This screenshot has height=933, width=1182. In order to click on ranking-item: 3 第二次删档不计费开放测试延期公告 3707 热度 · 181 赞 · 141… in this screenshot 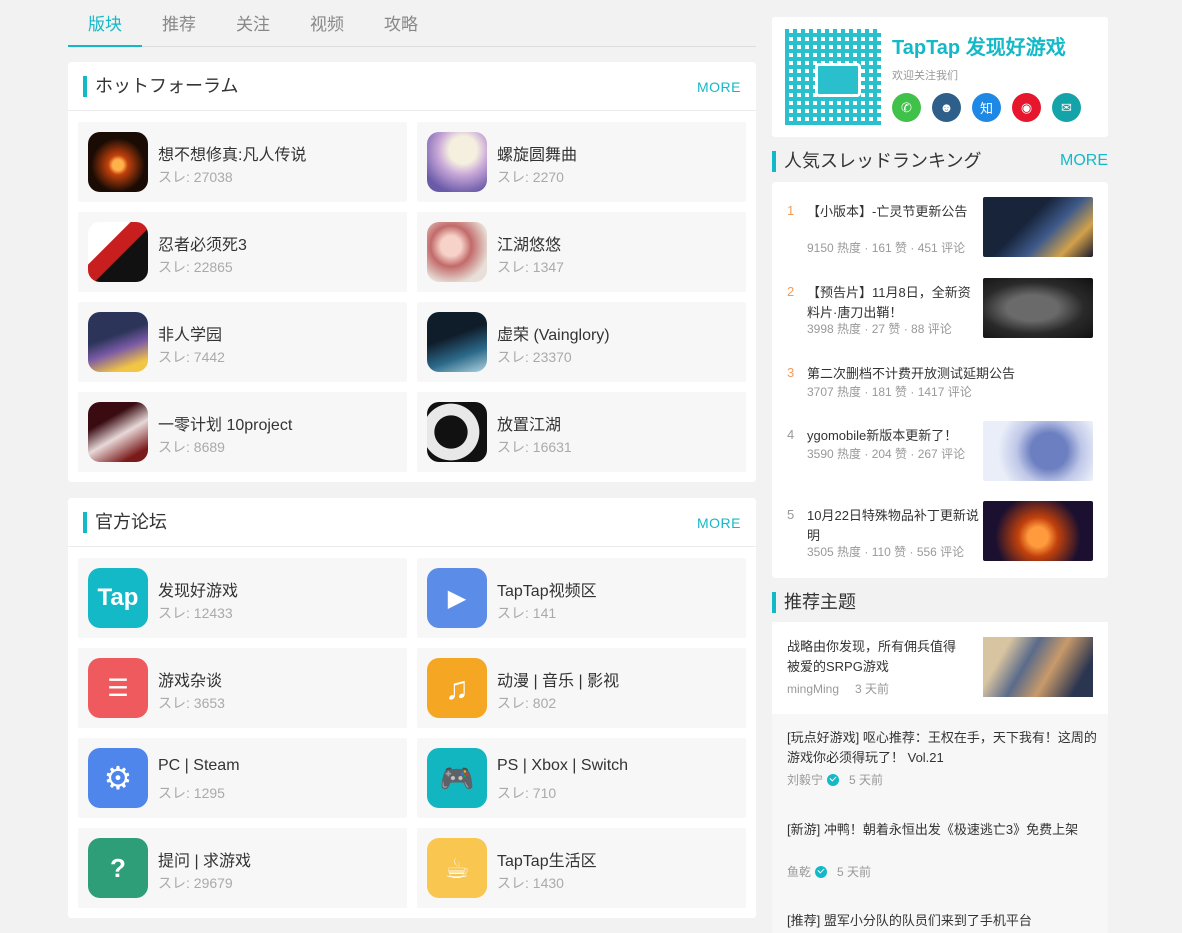, I will do `click(940, 389)`.